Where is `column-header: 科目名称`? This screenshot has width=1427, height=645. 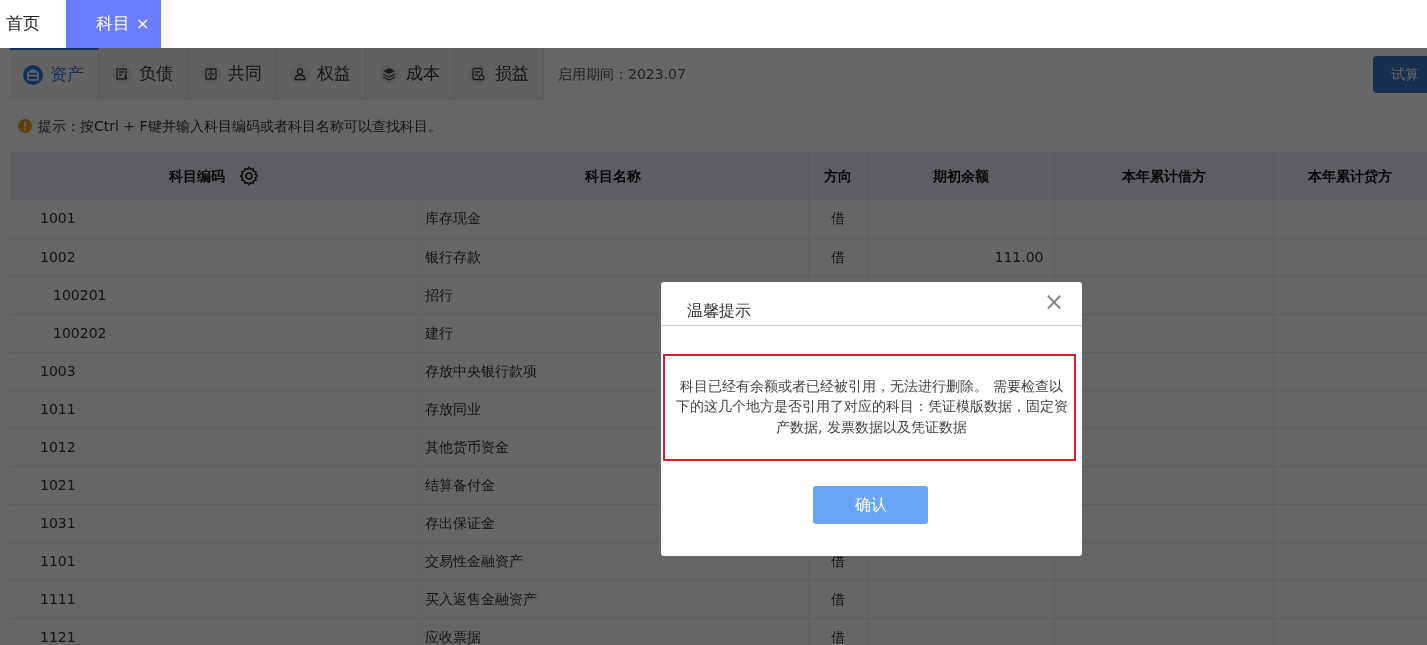 column-header: 科目名称 is located at coordinates (613, 176).